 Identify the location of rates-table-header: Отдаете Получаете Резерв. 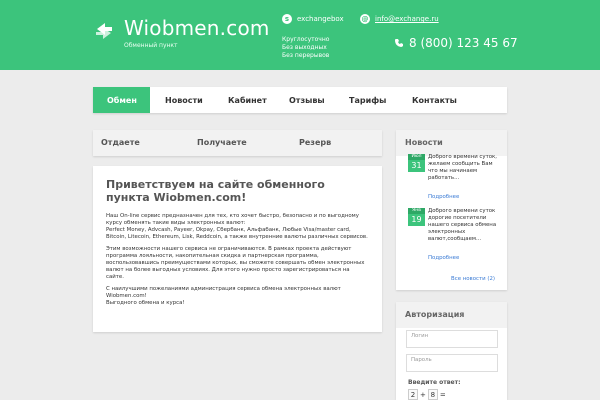
(237, 143).